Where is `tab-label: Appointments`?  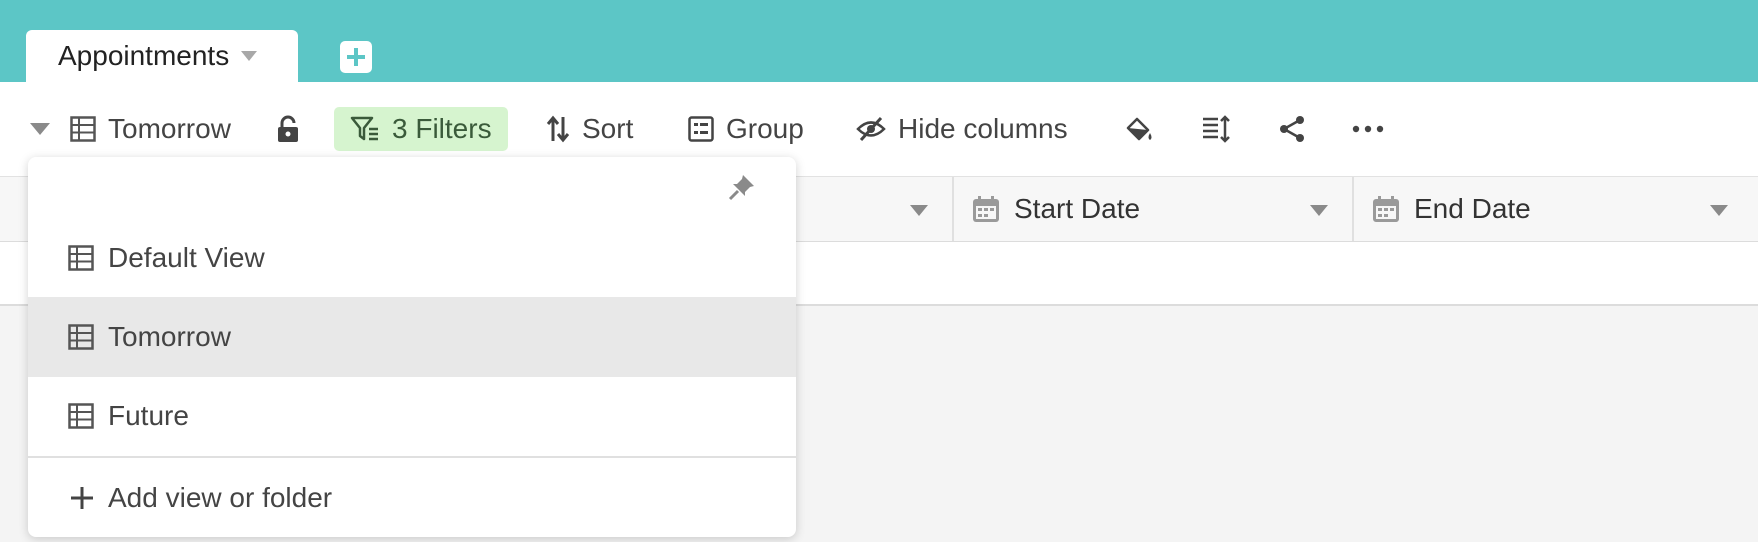
tab-label: Appointments is located at coordinates (144, 55).